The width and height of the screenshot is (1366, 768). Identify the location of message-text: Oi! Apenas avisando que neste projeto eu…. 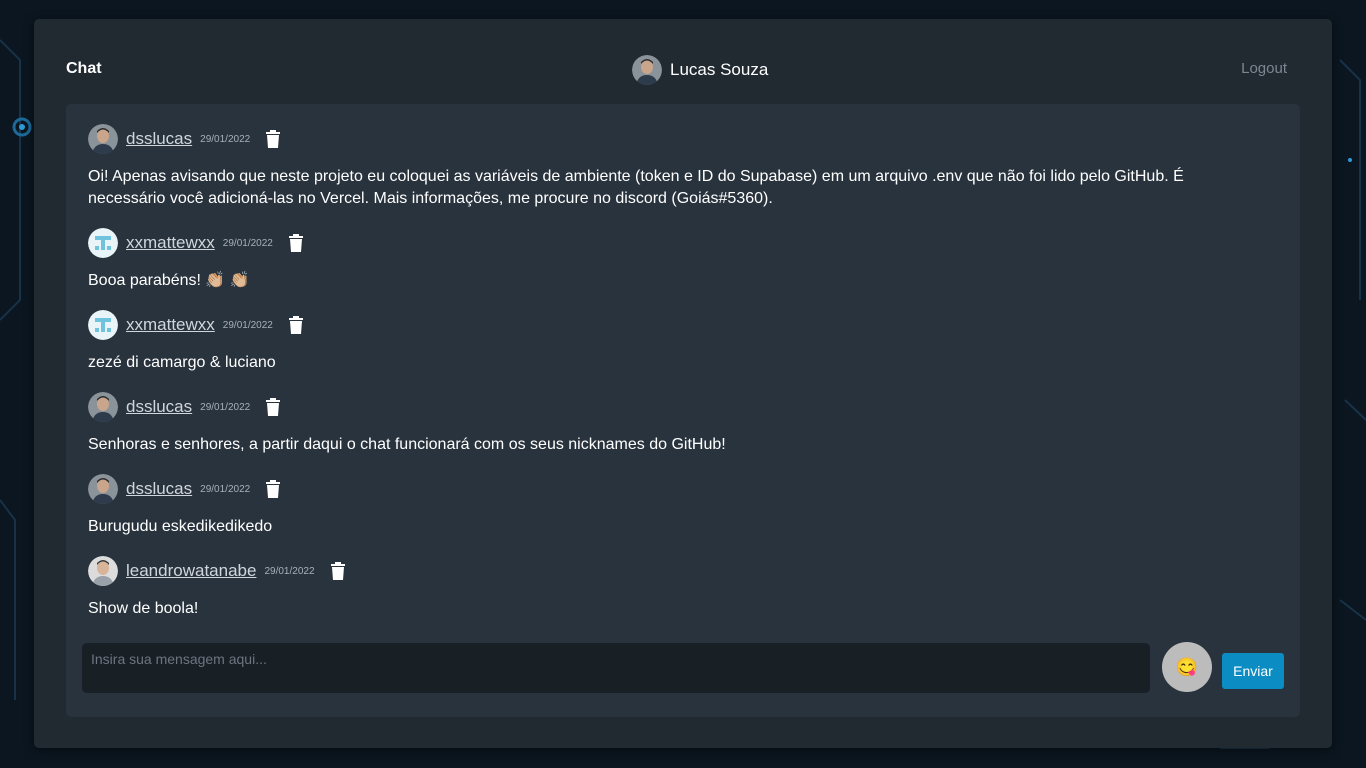
(636, 187).